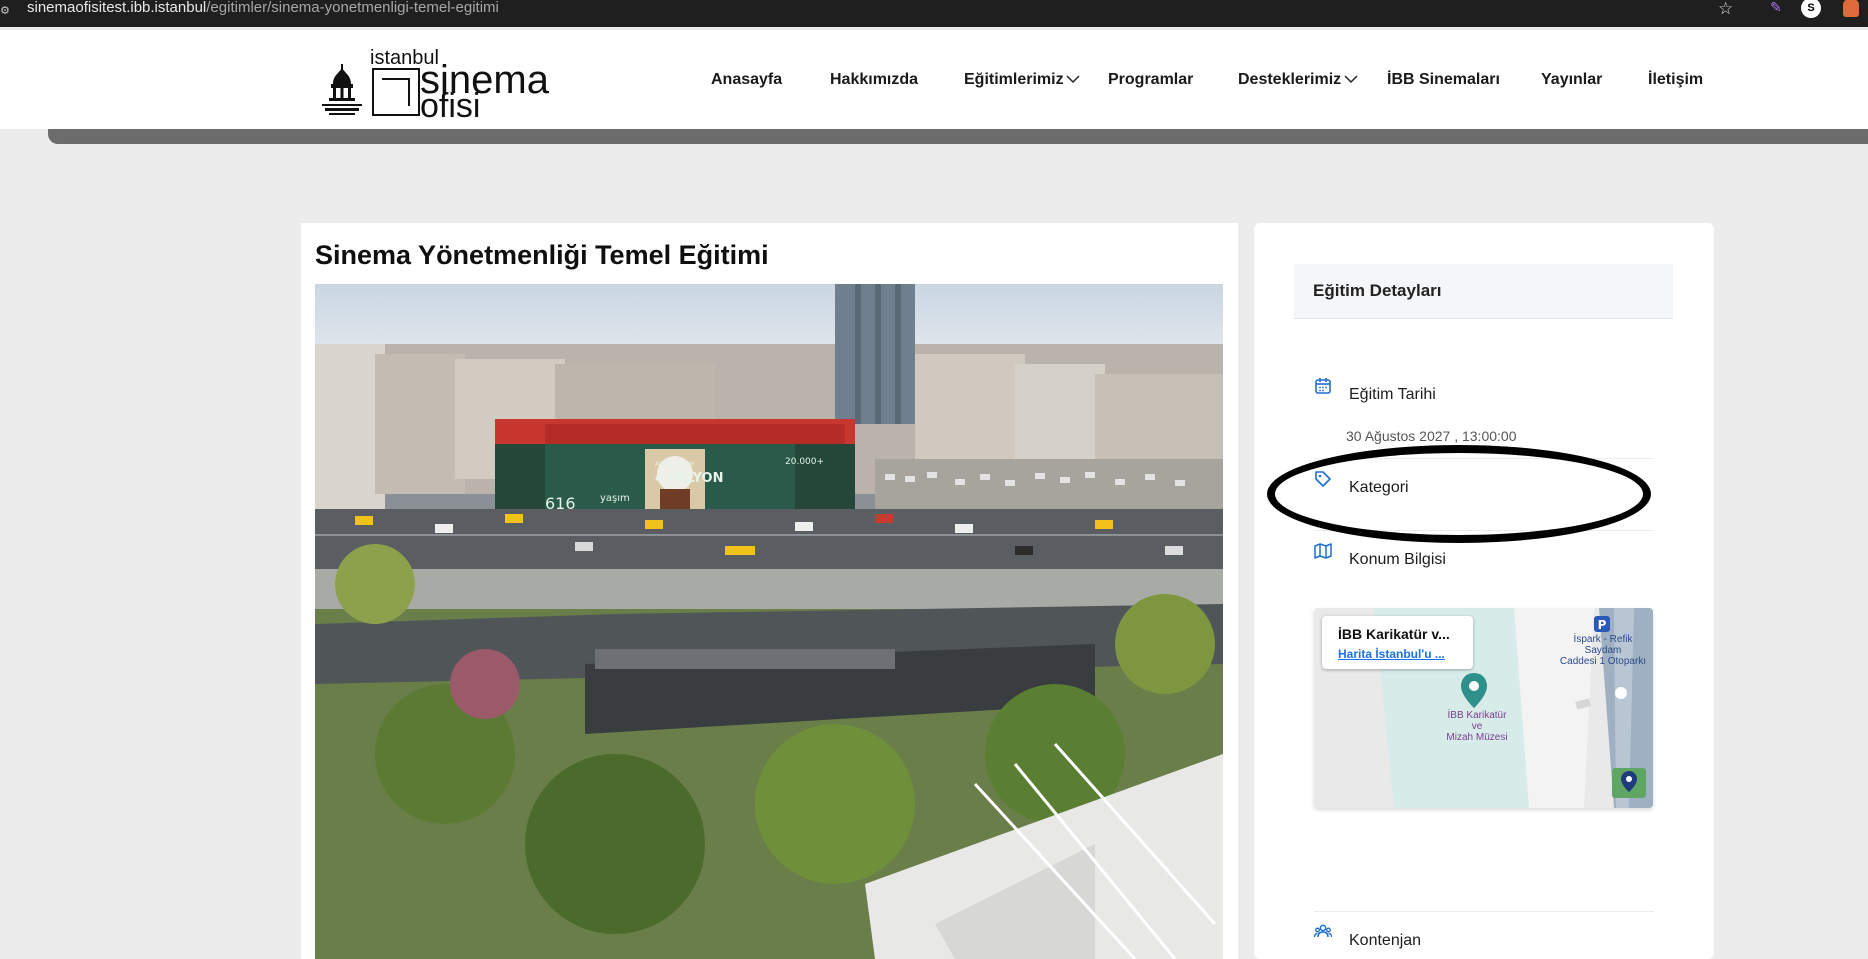 The height and width of the screenshot is (959, 1868). Describe the element at coordinates (1725, 9) in the screenshot. I see `bookmark-star-icon: ☆` at that location.